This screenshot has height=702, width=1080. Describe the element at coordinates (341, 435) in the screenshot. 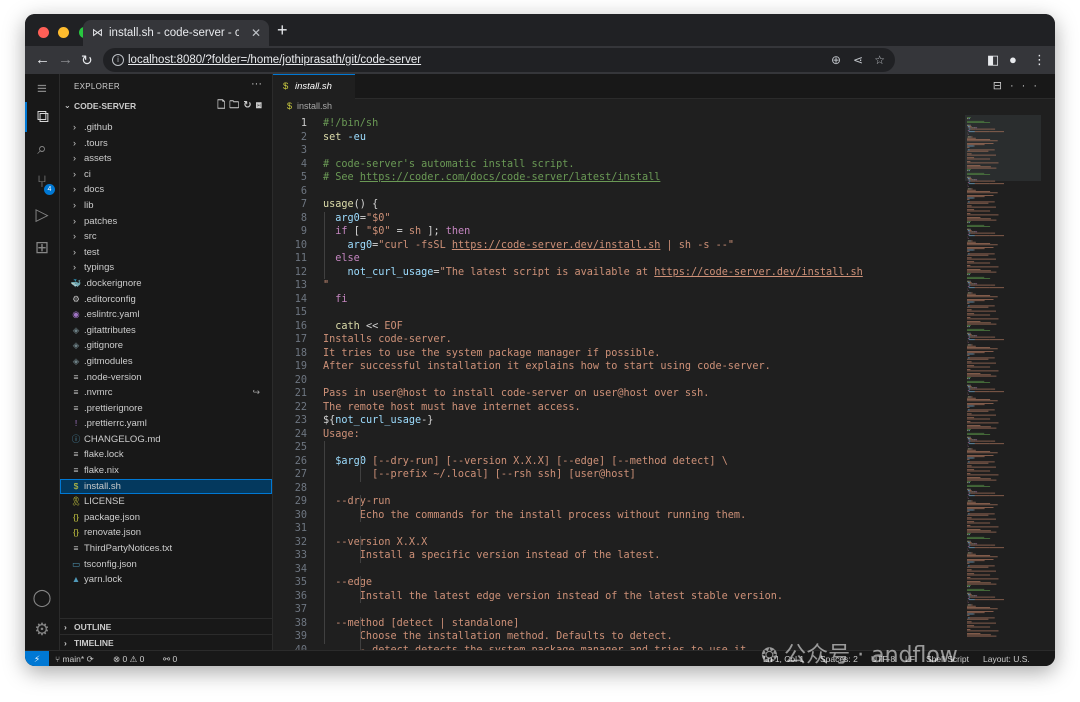

I see `code-line: Usage:` at that location.